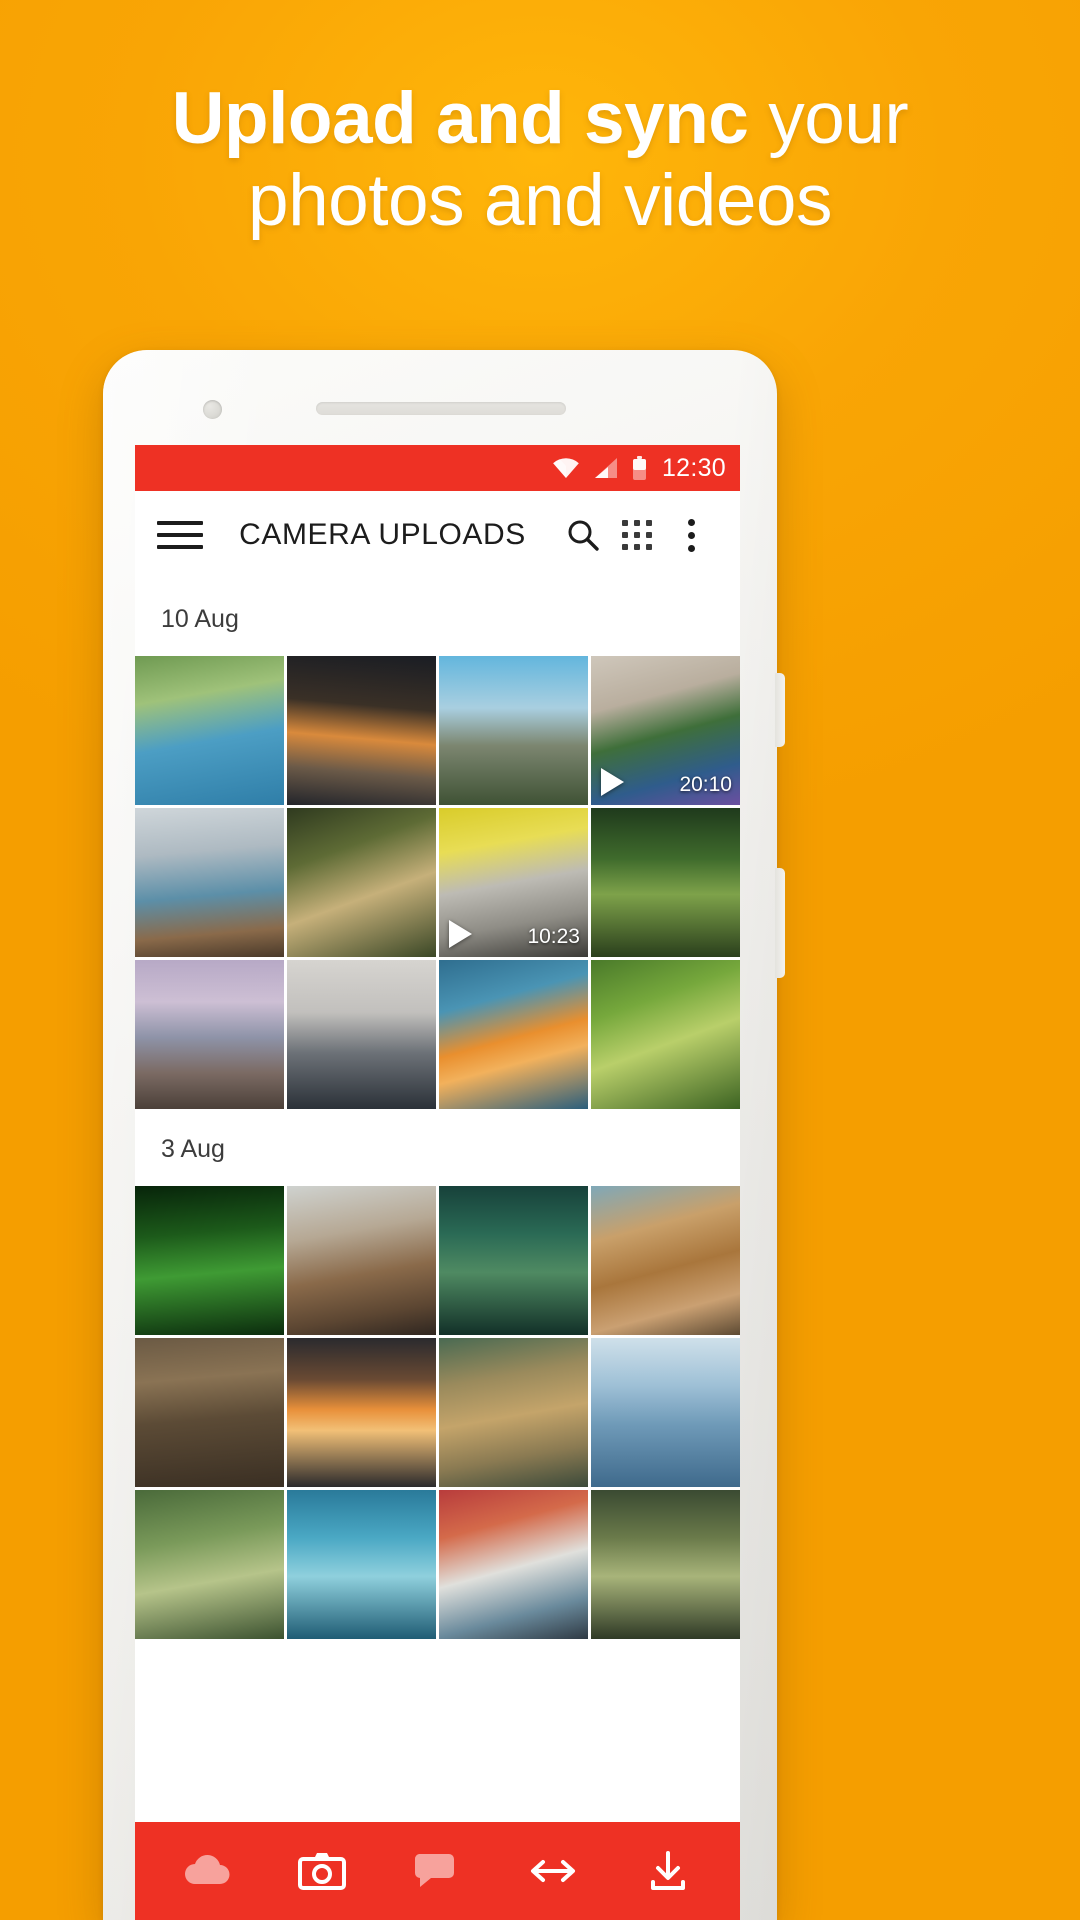 The image size is (1080, 1920). What do you see at coordinates (437, 1147) in the screenshot?
I see `date-header: 3 Aug` at bounding box center [437, 1147].